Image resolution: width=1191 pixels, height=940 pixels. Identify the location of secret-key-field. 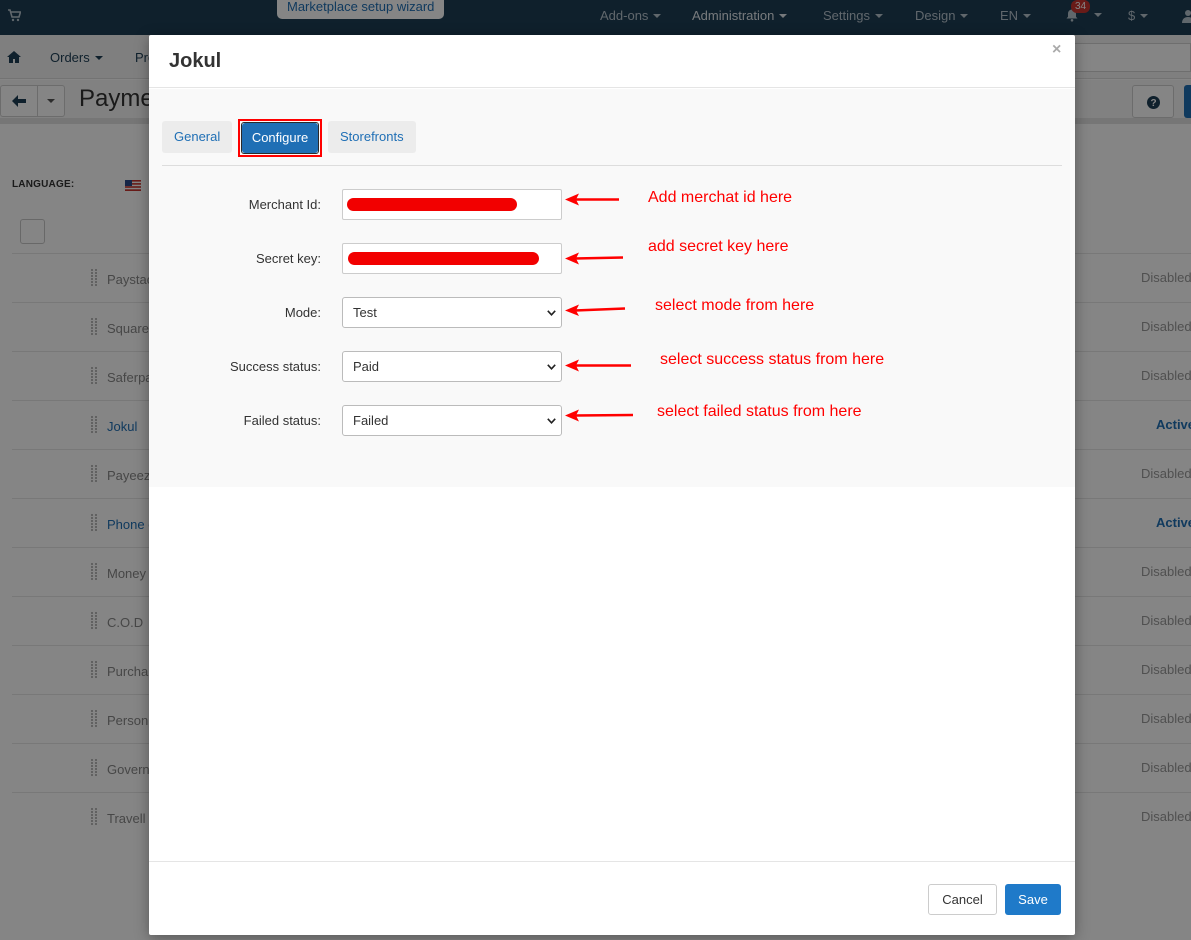
(452, 258).